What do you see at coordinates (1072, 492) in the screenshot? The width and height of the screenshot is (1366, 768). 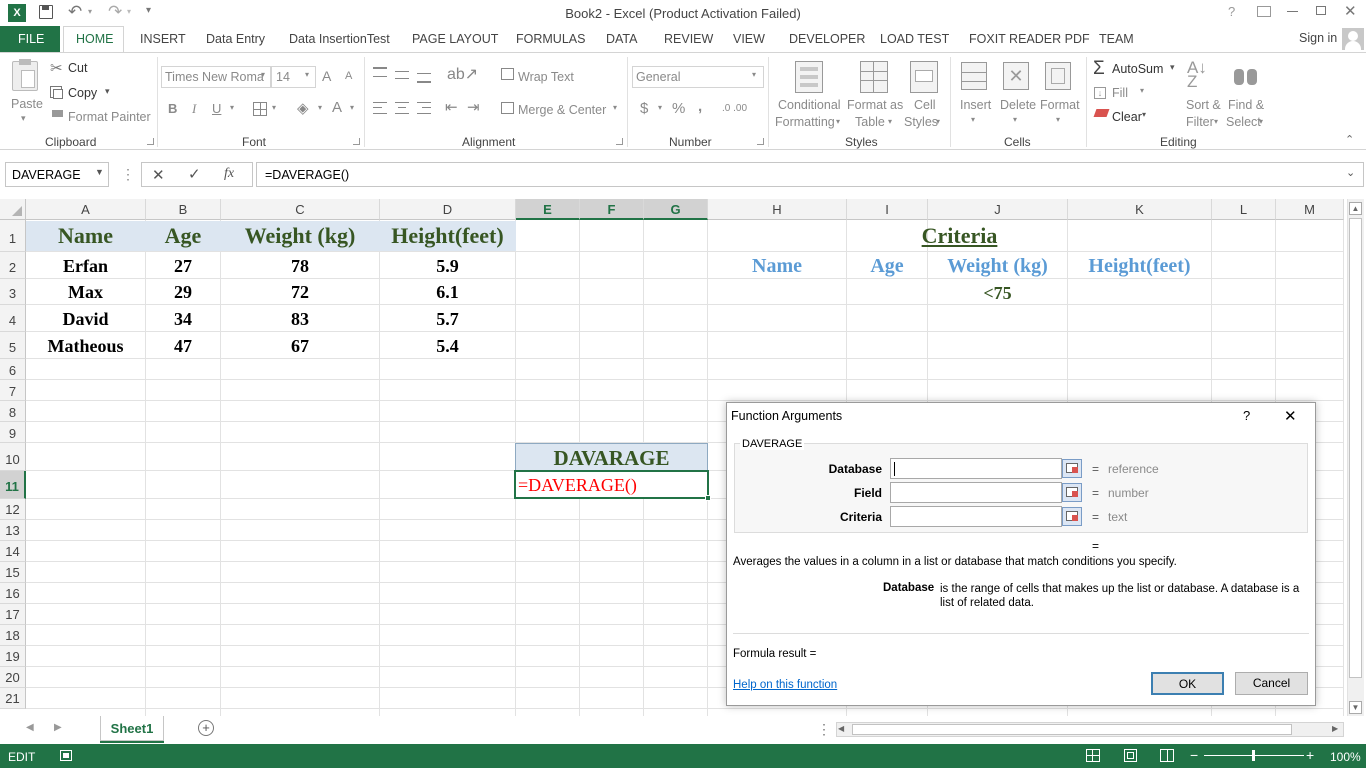 I see `field-ref-collapse-icon` at bounding box center [1072, 492].